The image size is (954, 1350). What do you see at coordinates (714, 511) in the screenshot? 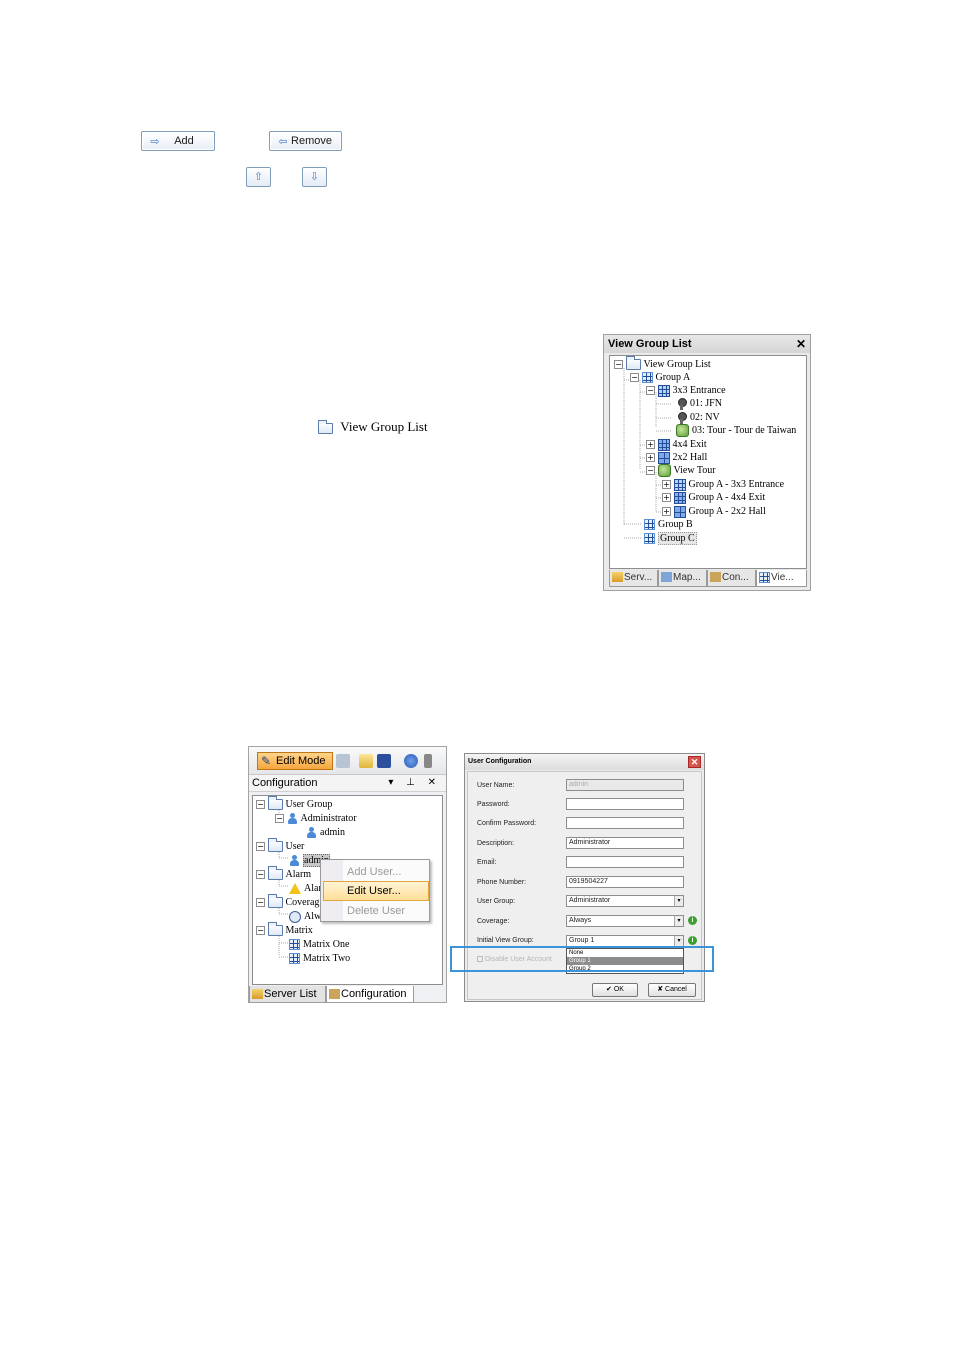
I see `tree-row-tour-3: + Group A - 2x2 Hall` at bounding box center [714, 511].